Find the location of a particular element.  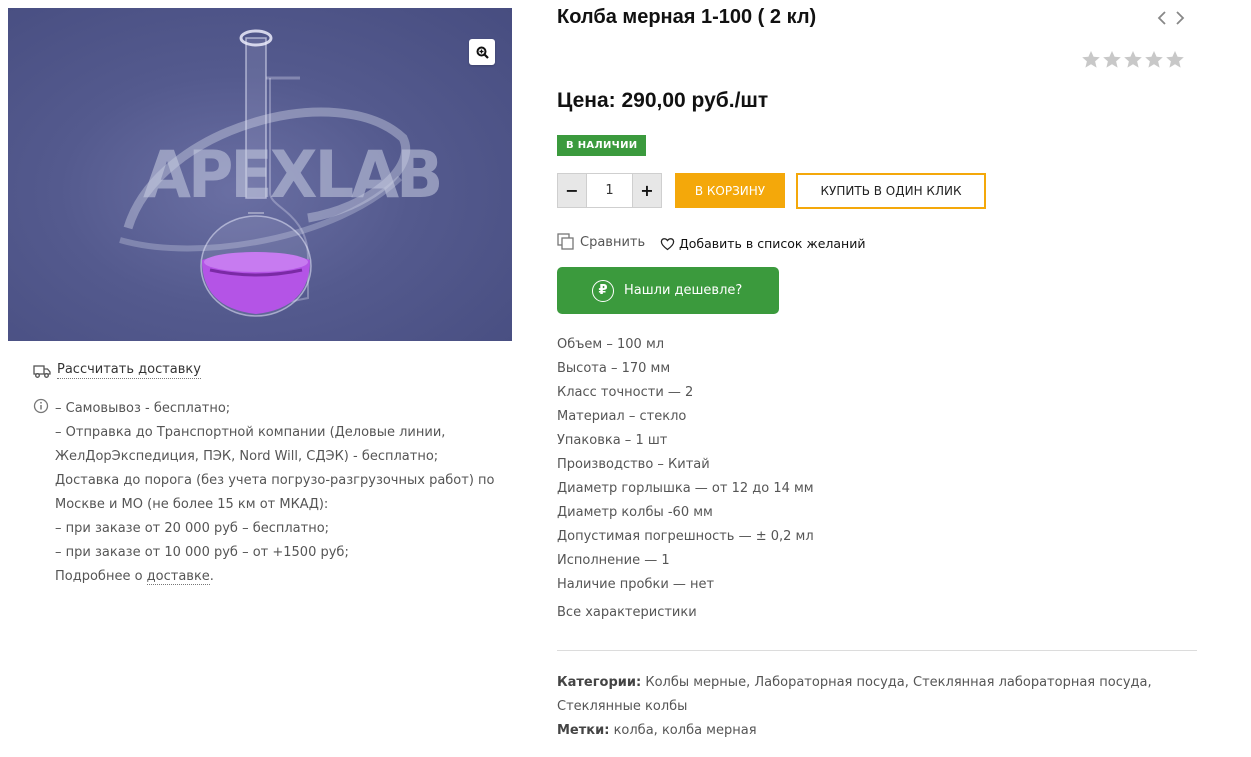

buy-one-click-button: КУПИТЬ В ОДИН КЛИК is located at coordinates (891, 191).